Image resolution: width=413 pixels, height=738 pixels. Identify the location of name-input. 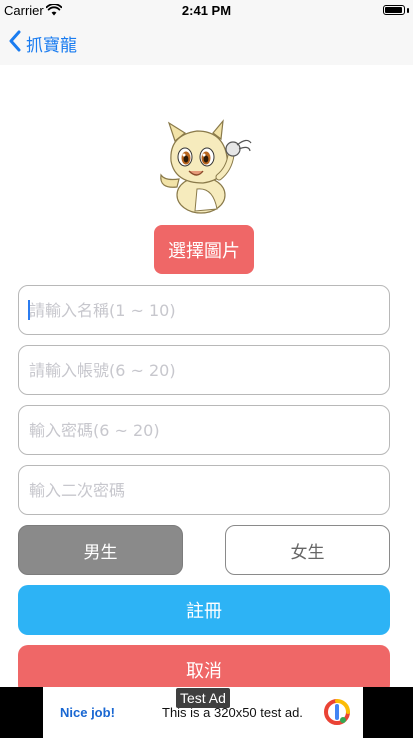
(204, 310).